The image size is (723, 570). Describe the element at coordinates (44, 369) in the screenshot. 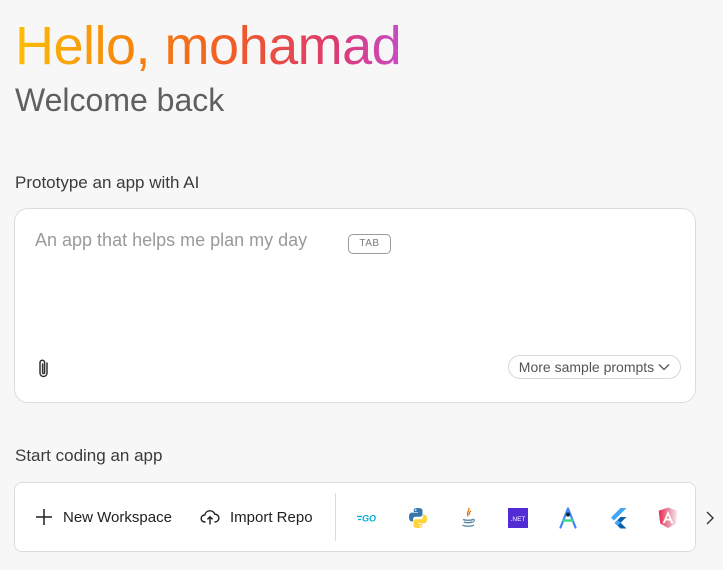

I see `paperclip-icon` at that location.